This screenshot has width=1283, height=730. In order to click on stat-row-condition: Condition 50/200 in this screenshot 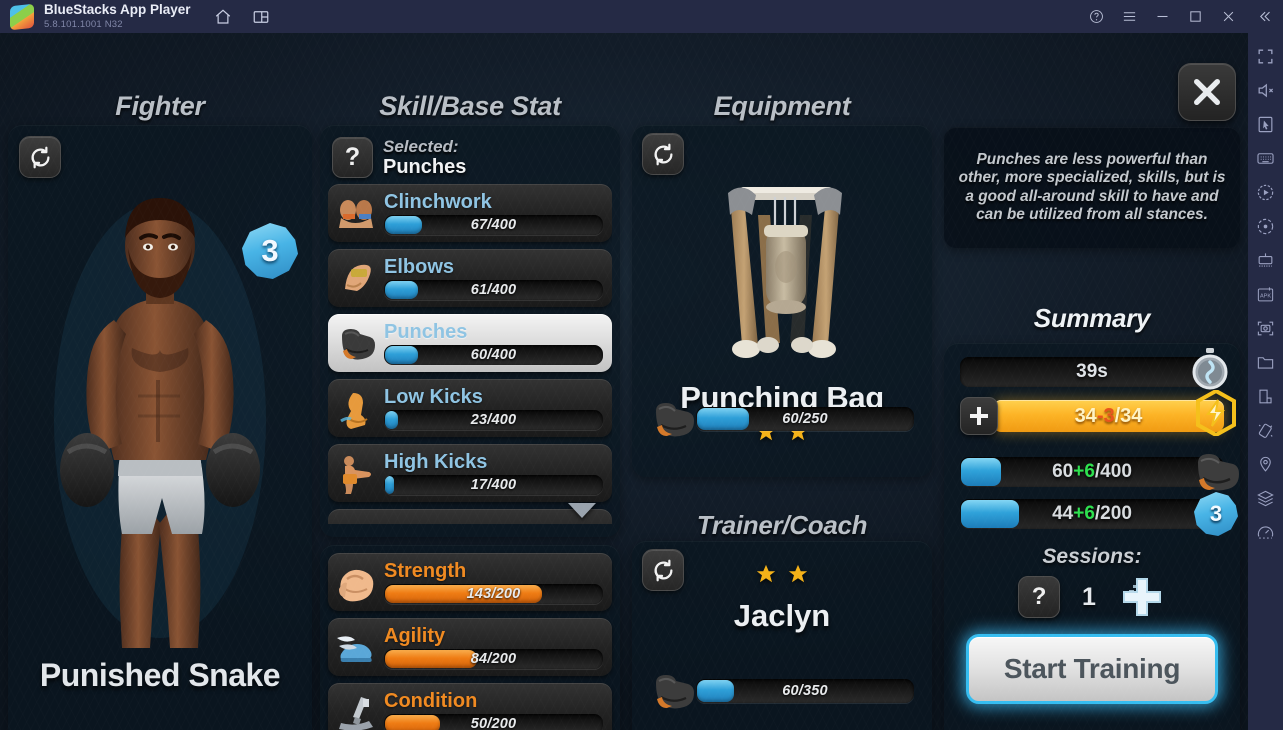, I will do `click(470, 706)`.